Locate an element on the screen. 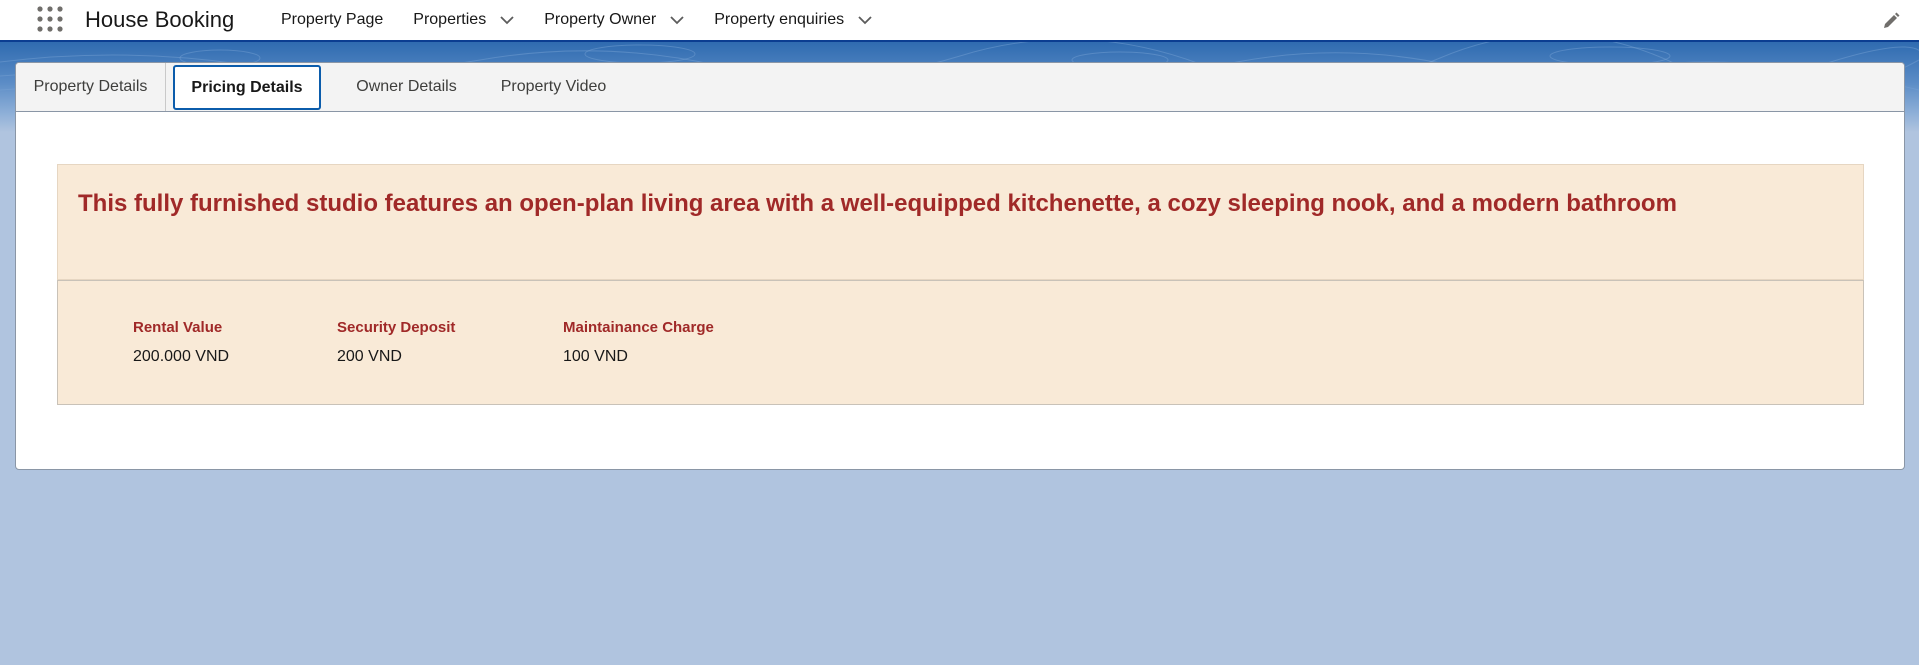 This screenshot has height=665, width=1919. nav-item-label: Properties is located at coordinates (450, 19).